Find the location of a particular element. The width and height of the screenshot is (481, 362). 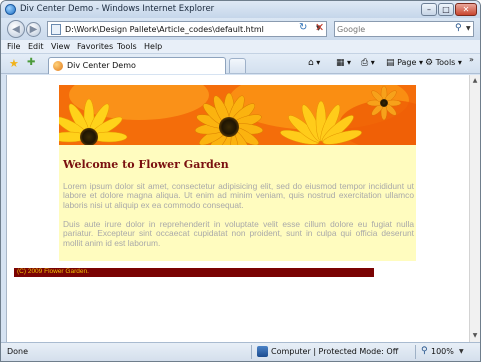

maximize-button: □ is located at coordinates (446, 9).